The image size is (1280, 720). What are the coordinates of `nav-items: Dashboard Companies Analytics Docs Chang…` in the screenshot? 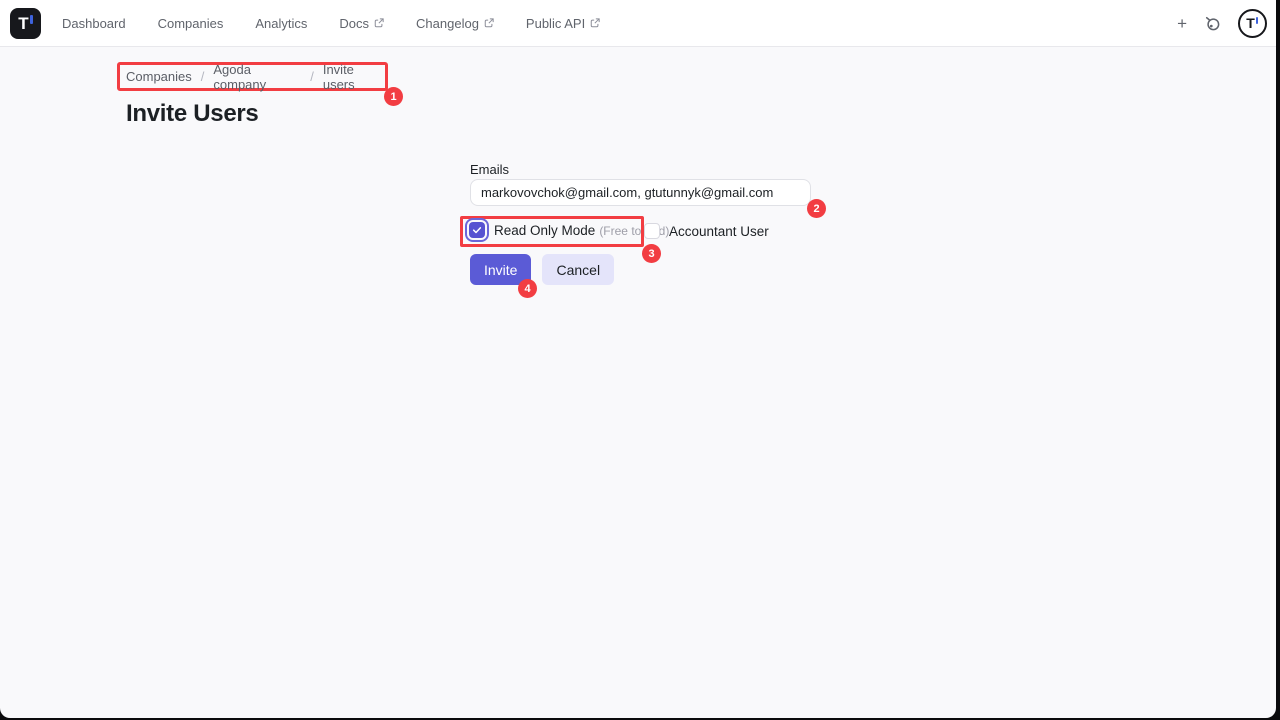 It's located at (331, 23).